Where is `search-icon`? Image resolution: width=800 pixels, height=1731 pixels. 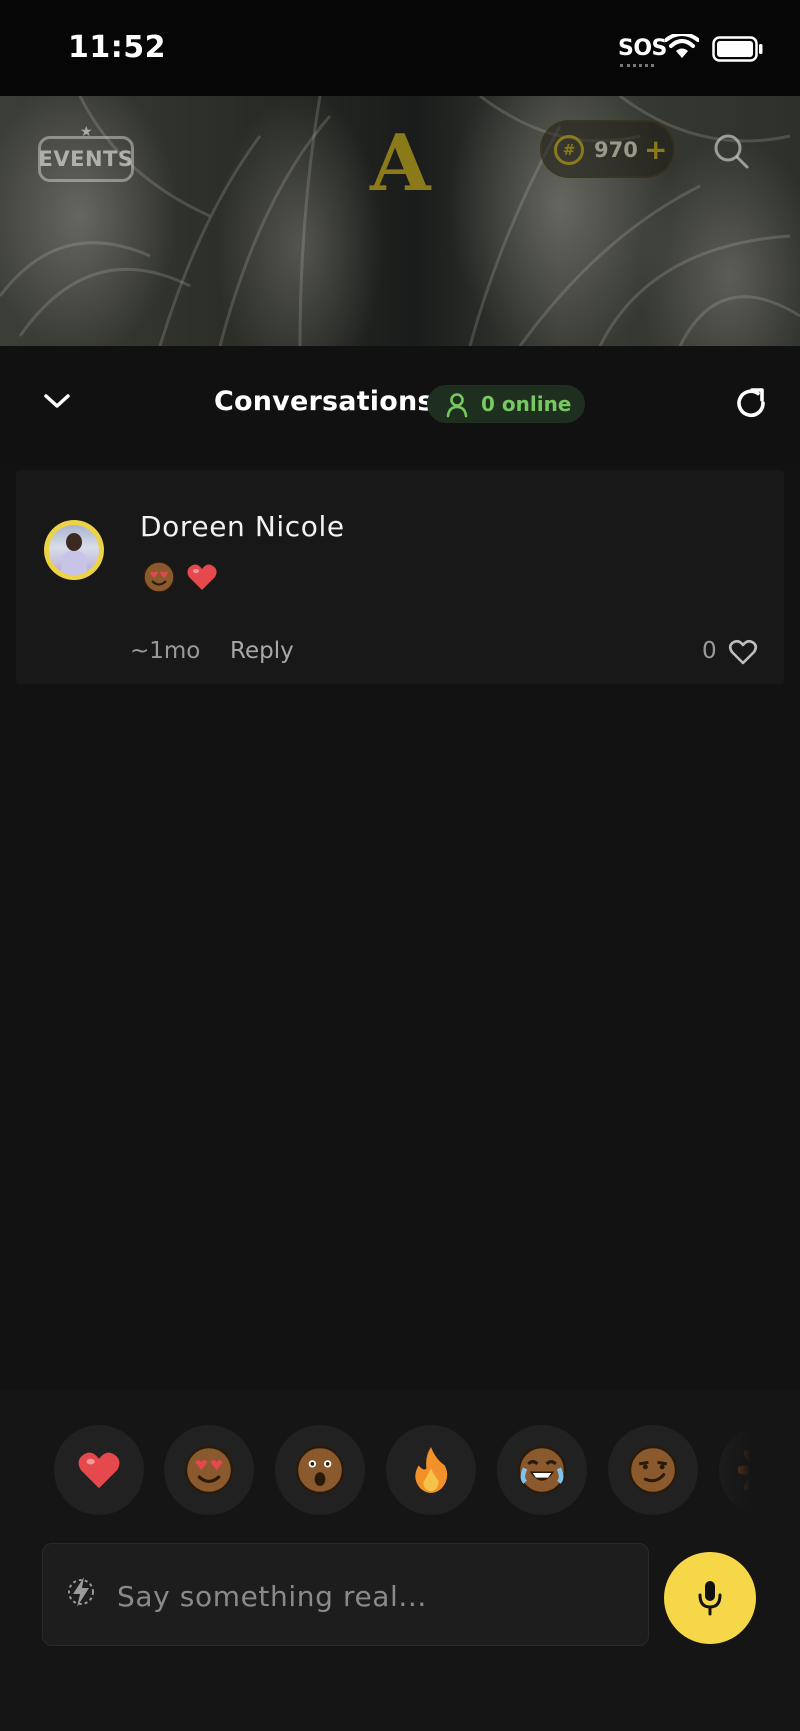
search-icon is located at coordinates (731, 151).